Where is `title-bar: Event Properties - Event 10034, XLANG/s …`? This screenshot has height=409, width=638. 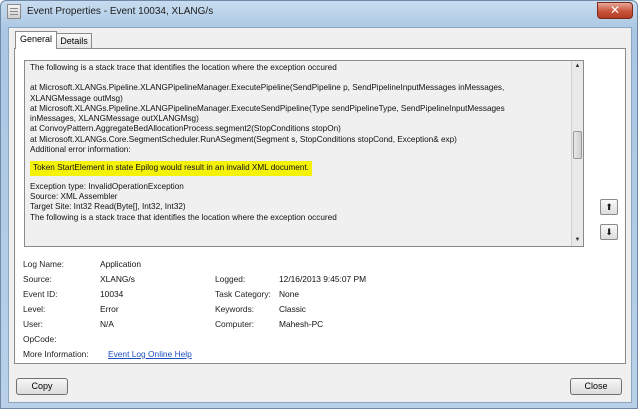
title-bar: Event Properties - Event 10034, XLANG/s … is located at coordinates (319, 12).